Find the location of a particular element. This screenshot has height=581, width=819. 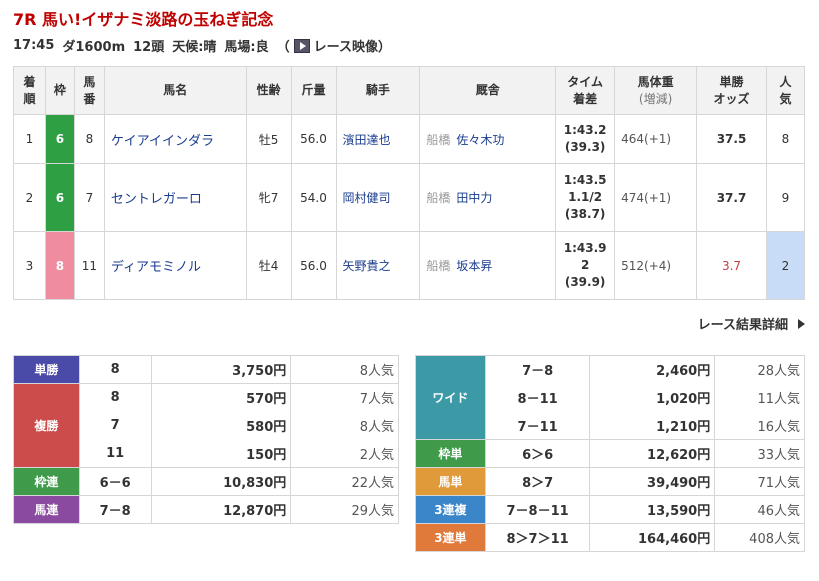

header-rank: 着順 is located at coordinates (29, 90).